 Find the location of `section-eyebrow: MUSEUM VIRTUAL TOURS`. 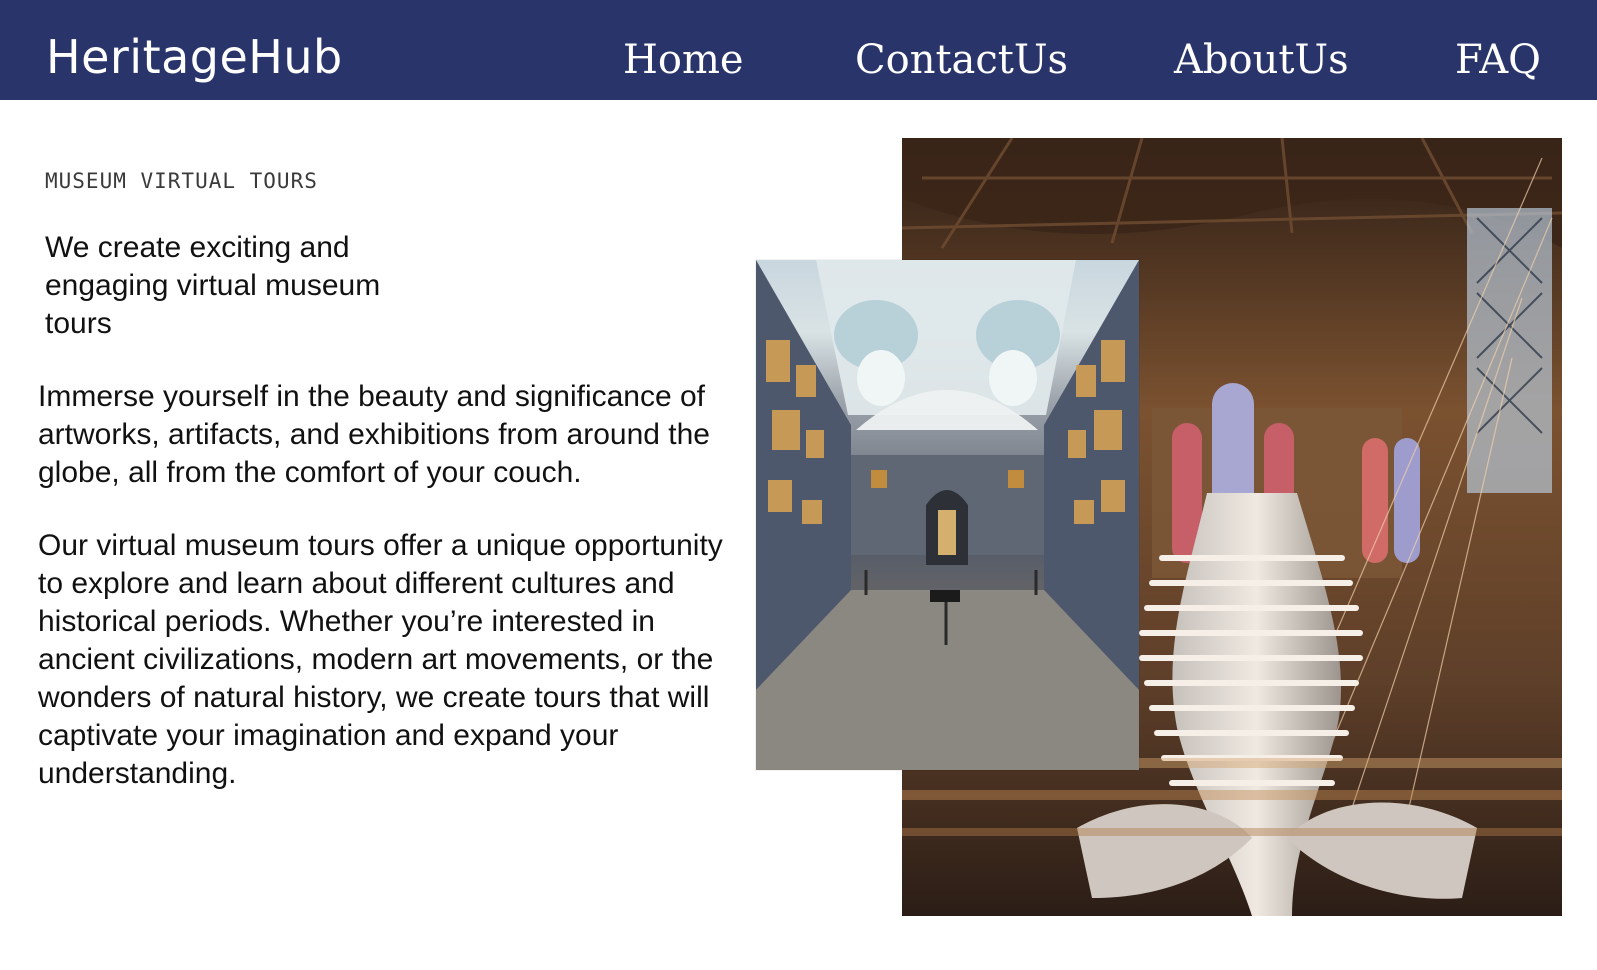

section-eyebrow: MUSEUM VIRTUAL TOURS is located at coordinates (181, 181).